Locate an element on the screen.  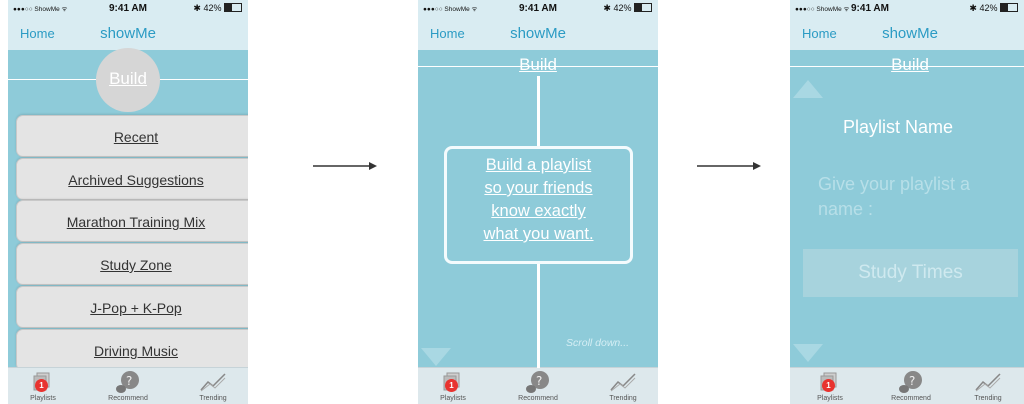
prompt-line: so your friends is located at coordinates (538, 188).